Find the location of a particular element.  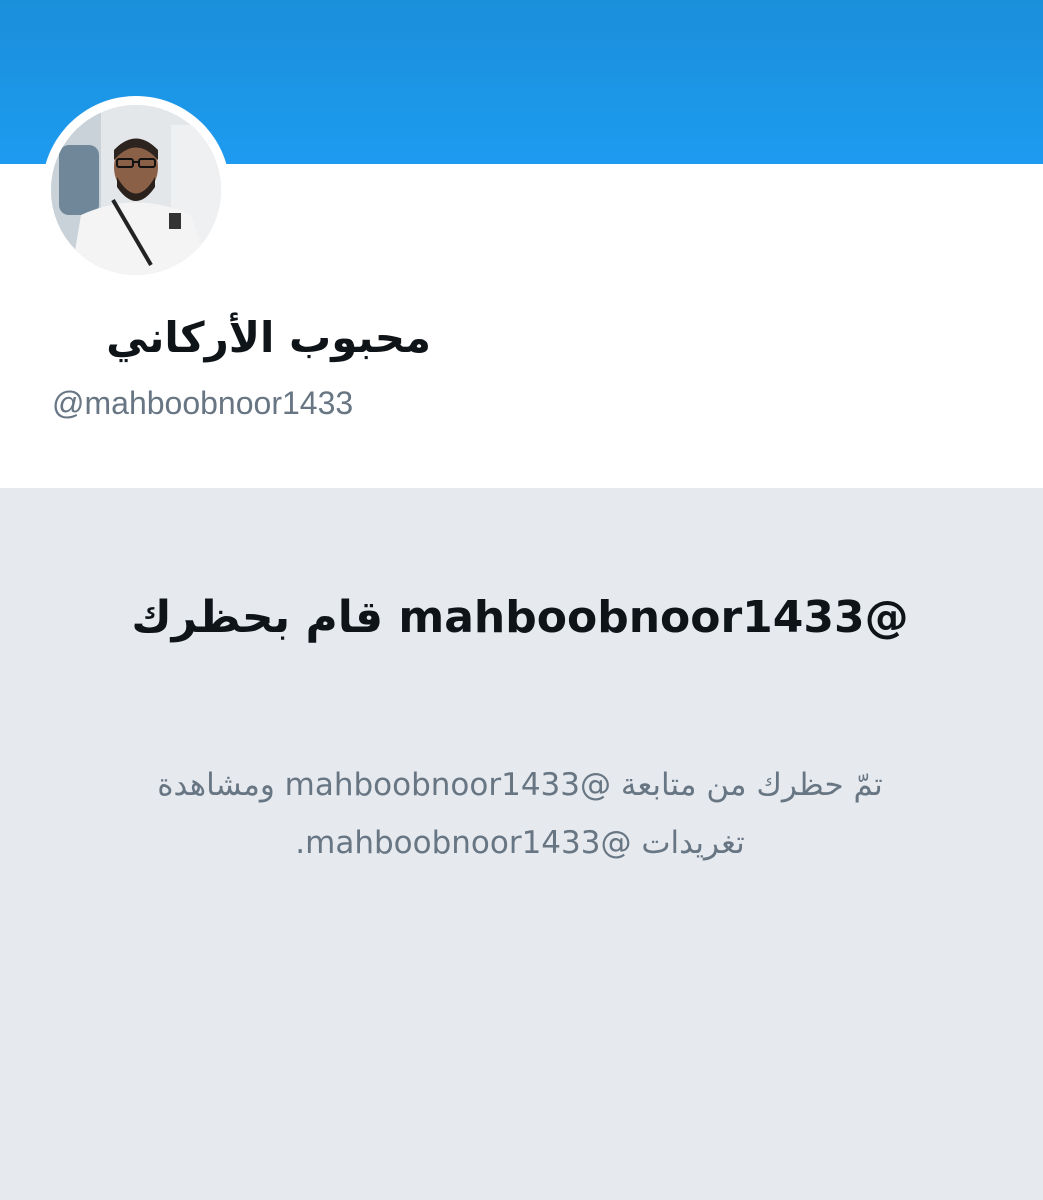

avatar-photo is located at coordinates (136, 190).